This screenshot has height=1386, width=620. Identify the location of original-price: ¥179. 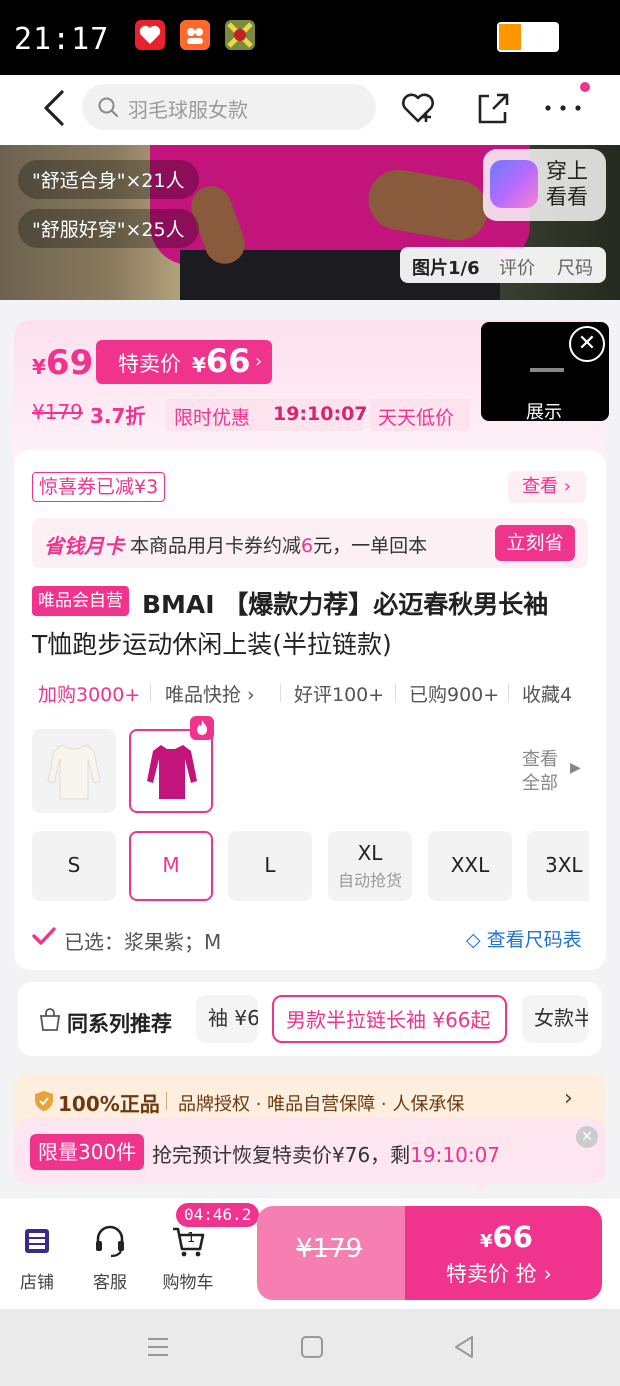
(57, 412).